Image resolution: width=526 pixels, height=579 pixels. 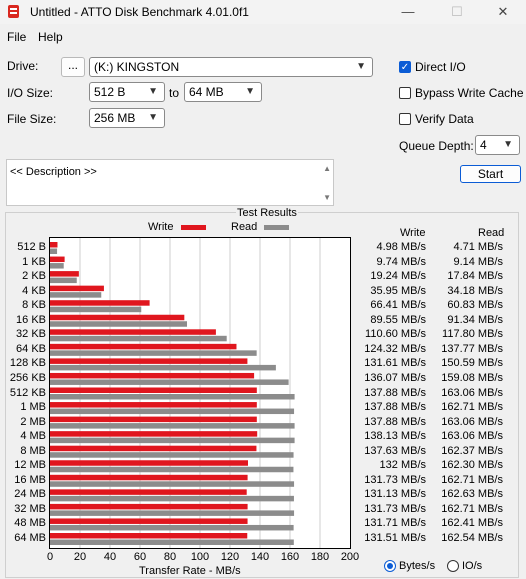 What do you see at coordinates (30, 508) in the screenshot?
I see `io-size-row-label: 32 MB` at bounding box center [30, 508].